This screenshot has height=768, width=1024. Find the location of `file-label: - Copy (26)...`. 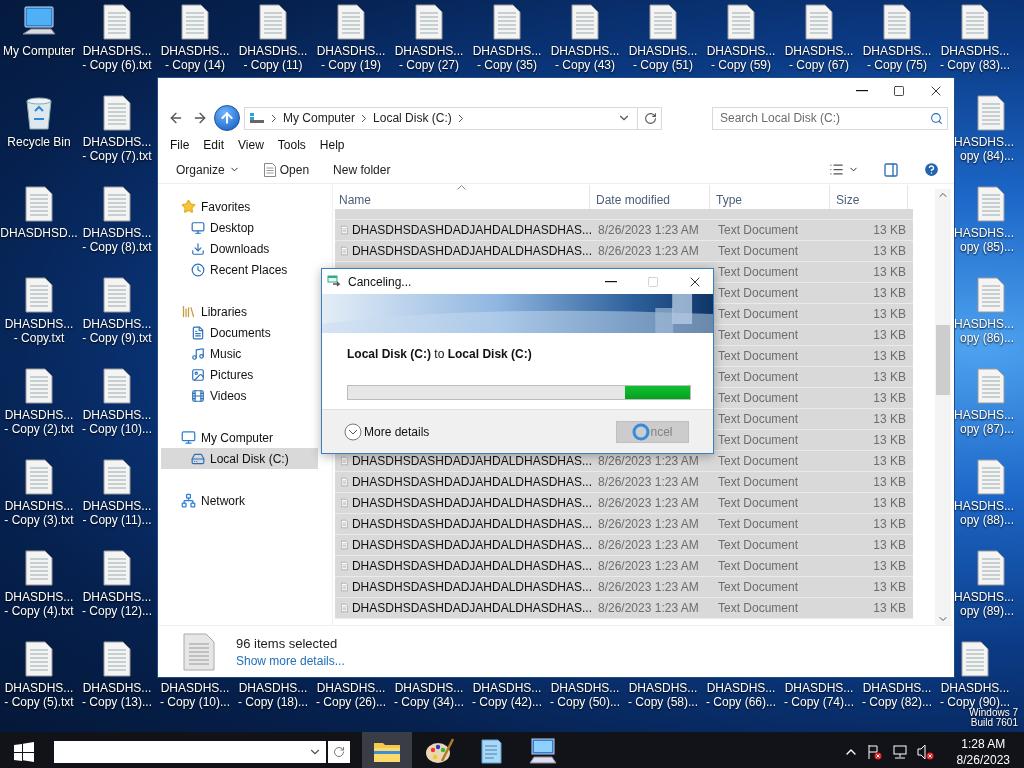

file-label: - Copy (26)... is located at coordinates (351, 702).